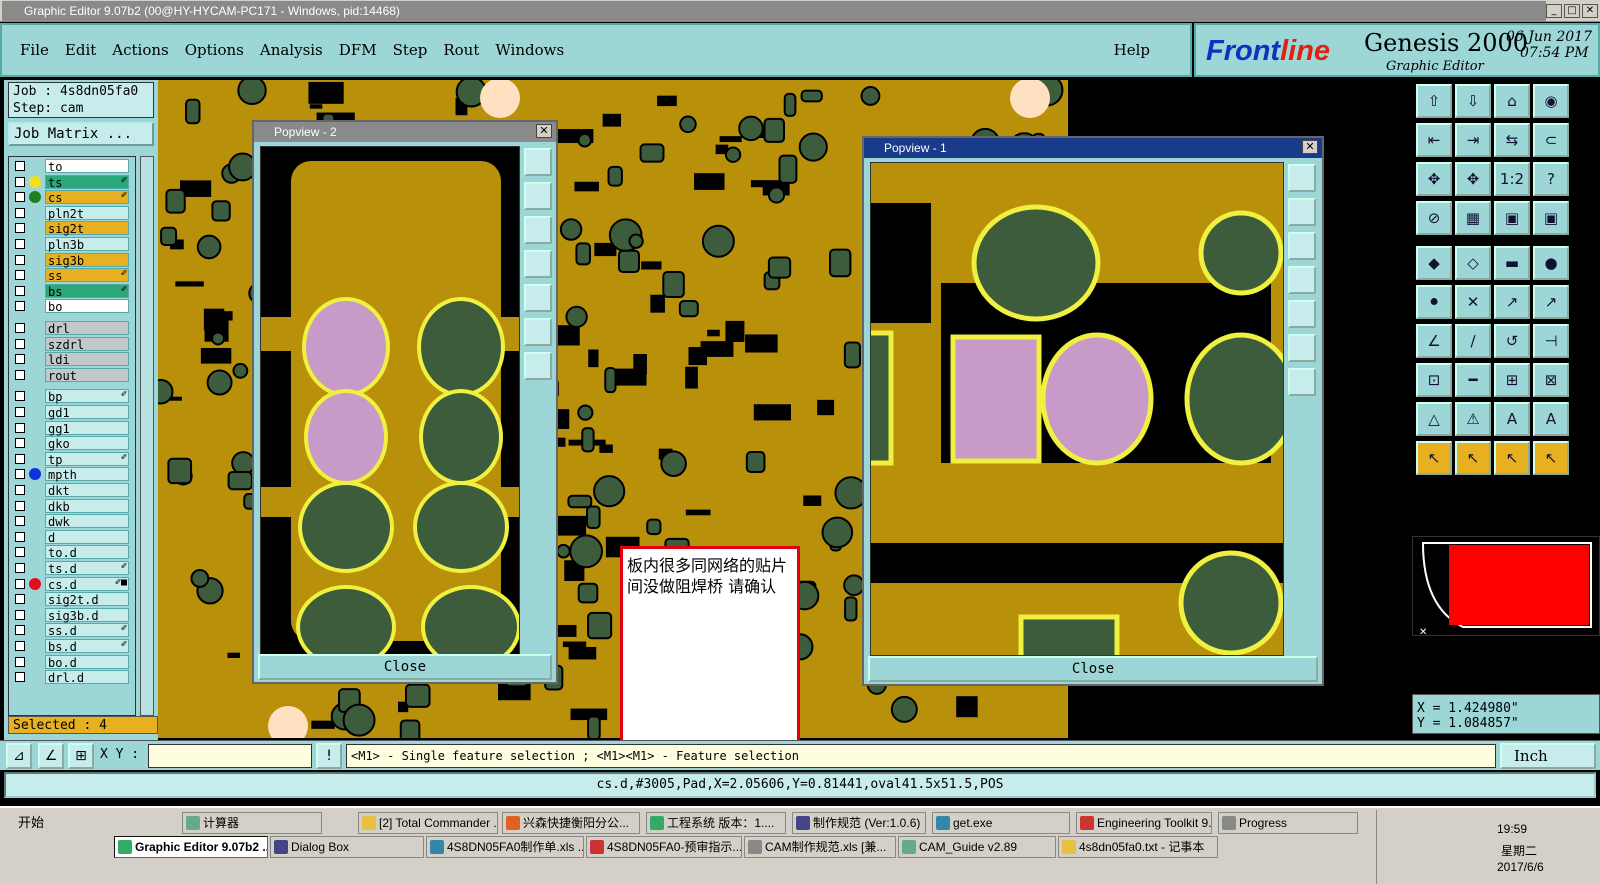 The width and height of the screenshot is (1600, 884). I want to click on layer-name: bp, so click(87, 396).